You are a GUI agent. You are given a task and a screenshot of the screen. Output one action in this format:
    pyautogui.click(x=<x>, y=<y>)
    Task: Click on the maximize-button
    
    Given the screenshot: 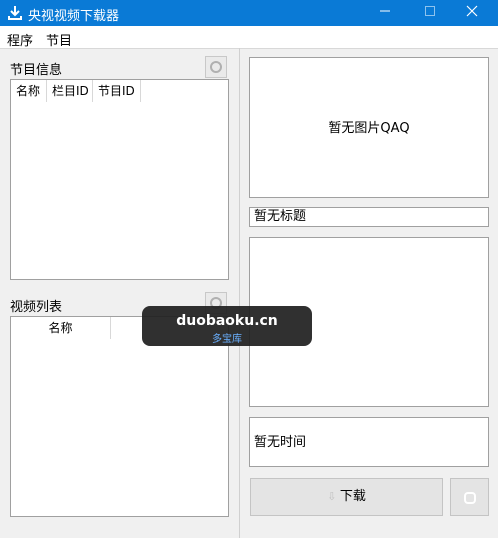 What is the action you would take?
    pyautogui.click(x=430, y=13)
    